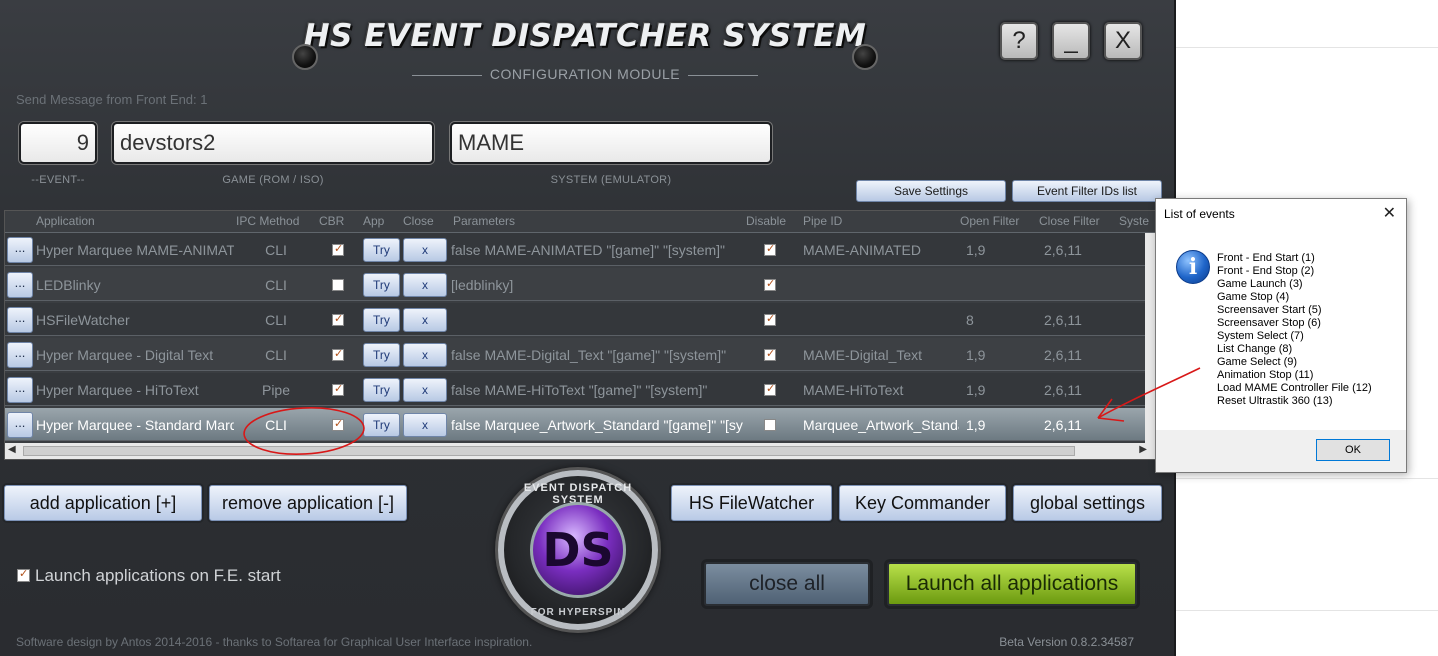  I want to click on info-icon: i, so click(1193, 267).